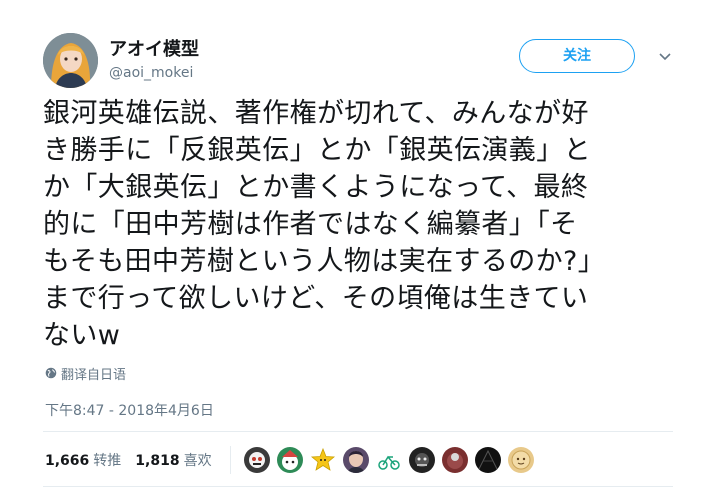 The height and width of the screenshot is (498, 716). I want to click on tweet-text-line: 的に「田中芳樹は作者ではなく編纂者」「そ, so click(310, 224).